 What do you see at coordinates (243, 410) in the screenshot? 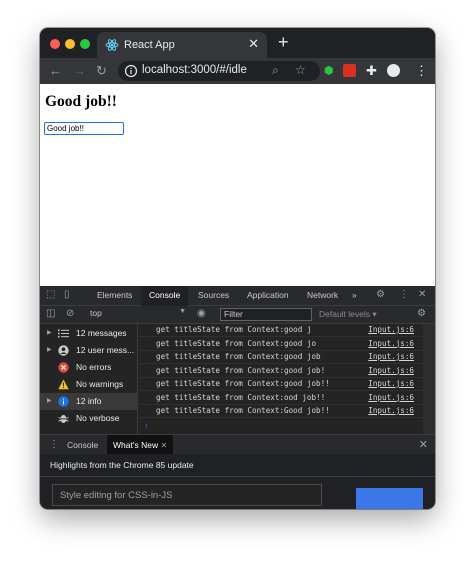
I see `log-message: get titleState from Context:Good job!!` at bounding box center [243, 410].